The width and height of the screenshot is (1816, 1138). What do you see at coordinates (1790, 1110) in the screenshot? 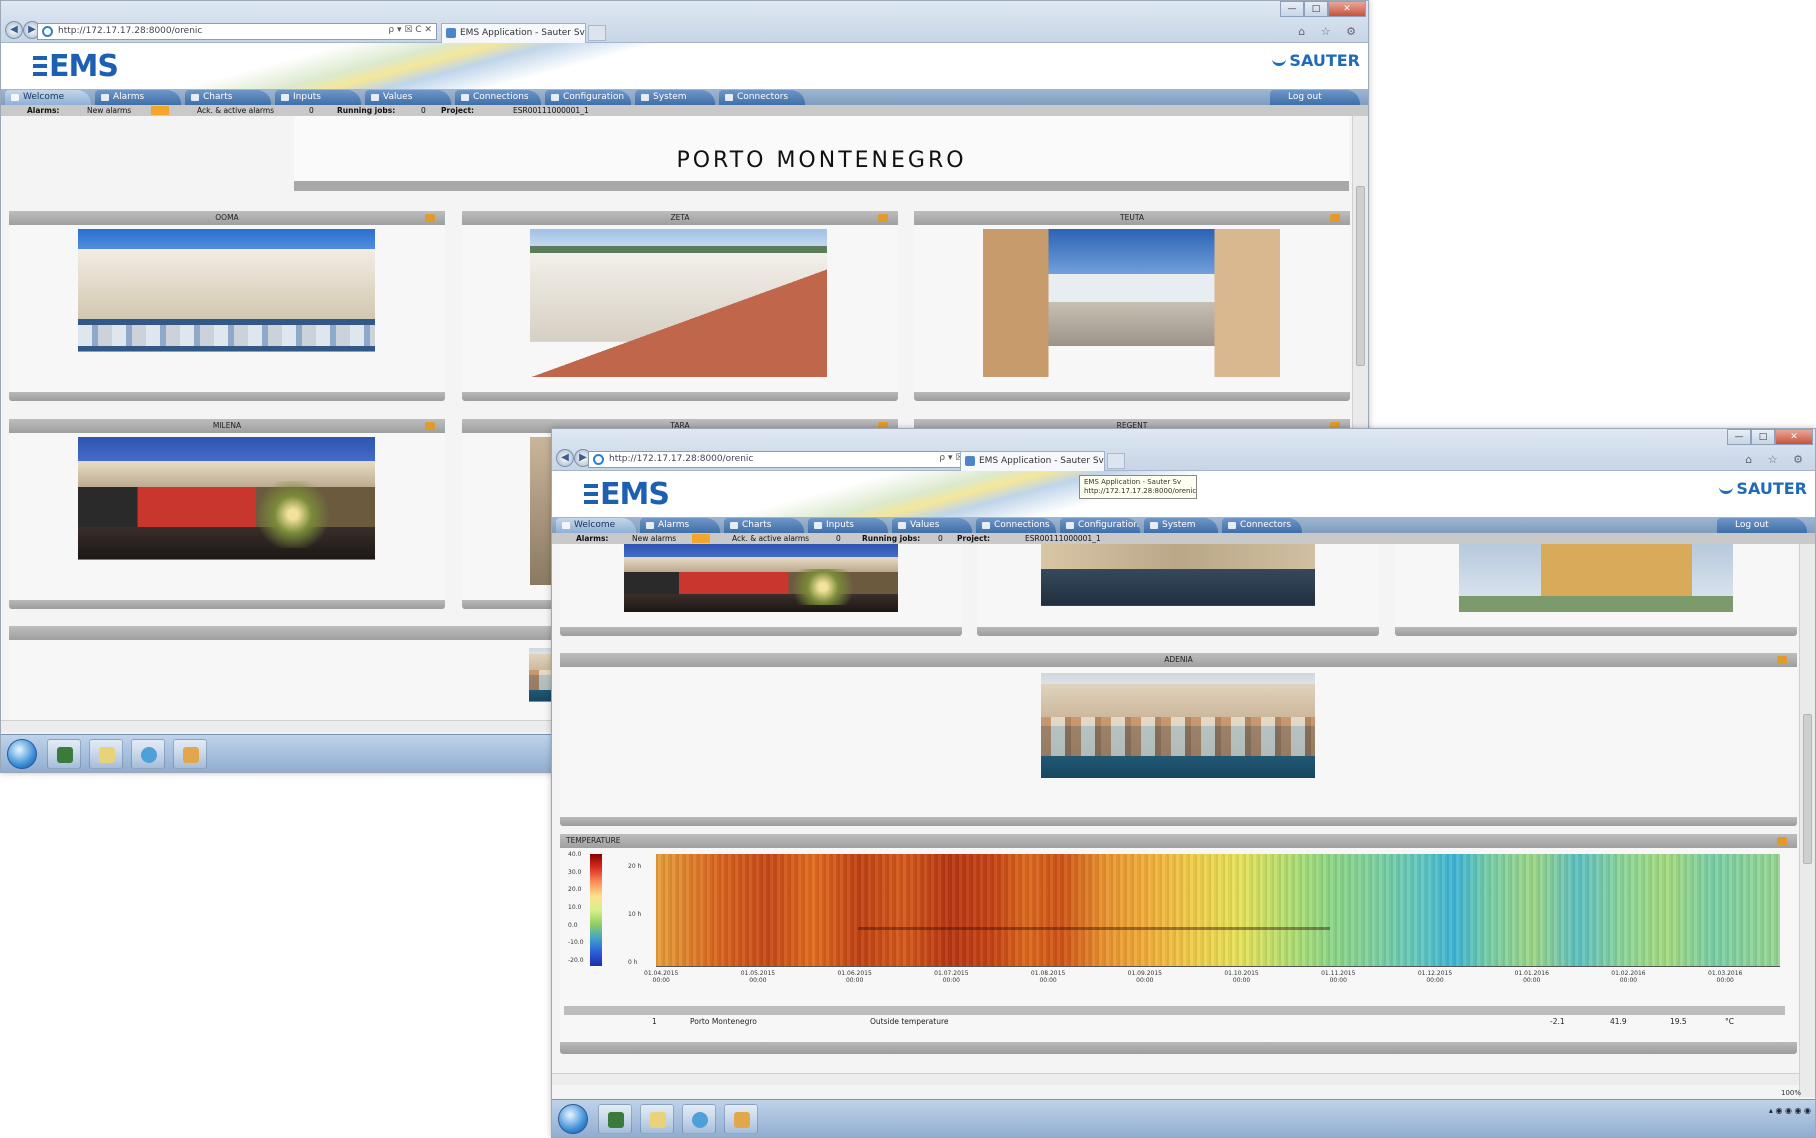
I see `system-tray: ▴ ◉ ◉ ◉ ◉` at bounding box center [1790, 1110].